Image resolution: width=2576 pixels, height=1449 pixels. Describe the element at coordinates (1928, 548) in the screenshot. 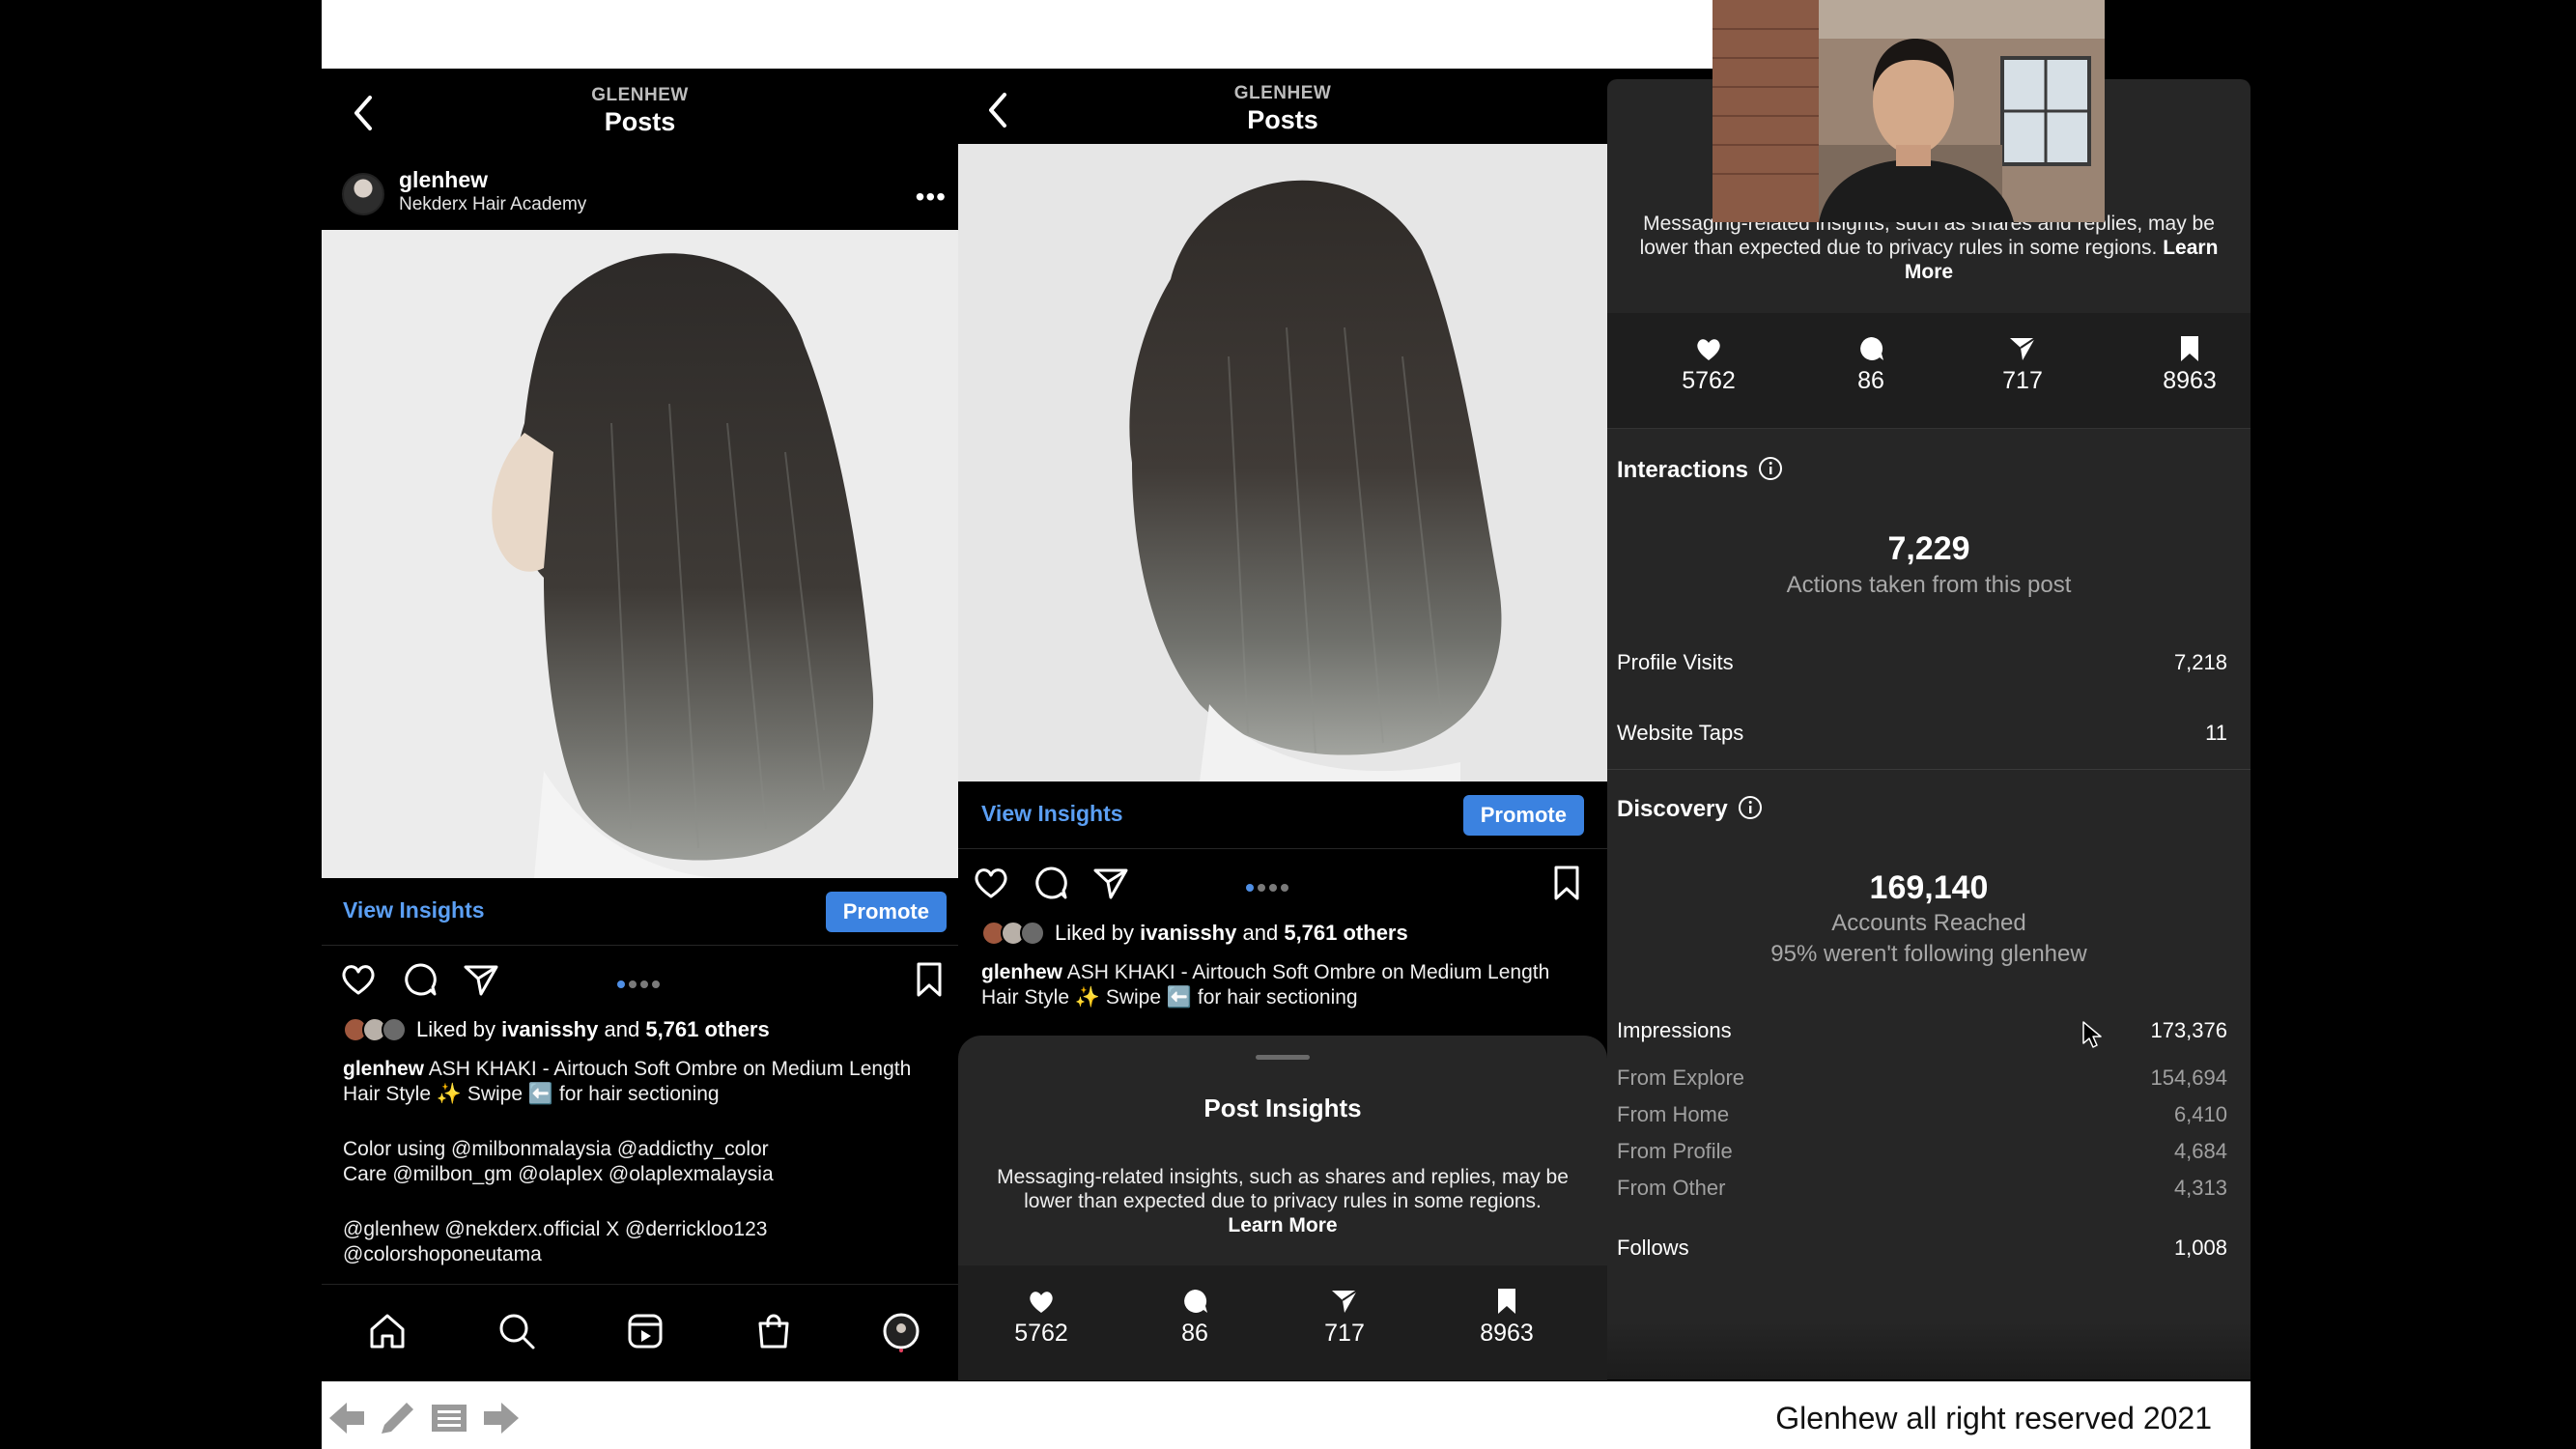

I see `interactions-total: 7,229` at that location.